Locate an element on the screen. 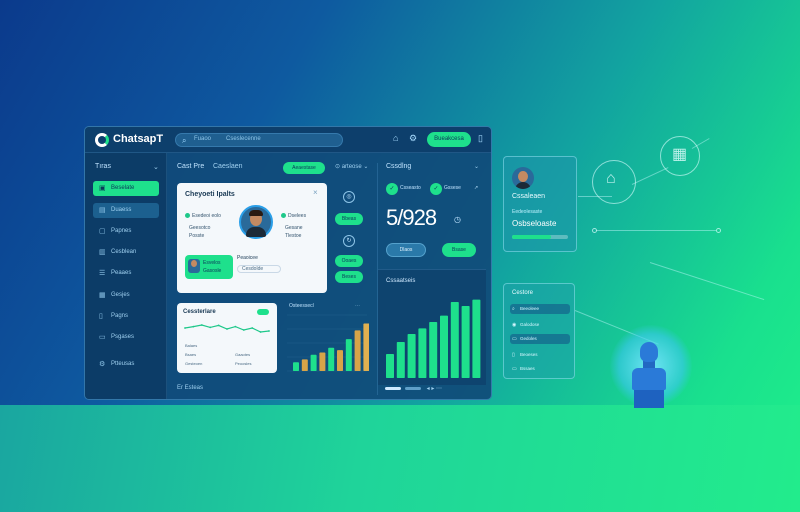  logo-icon is located at coordinates (102, 140).